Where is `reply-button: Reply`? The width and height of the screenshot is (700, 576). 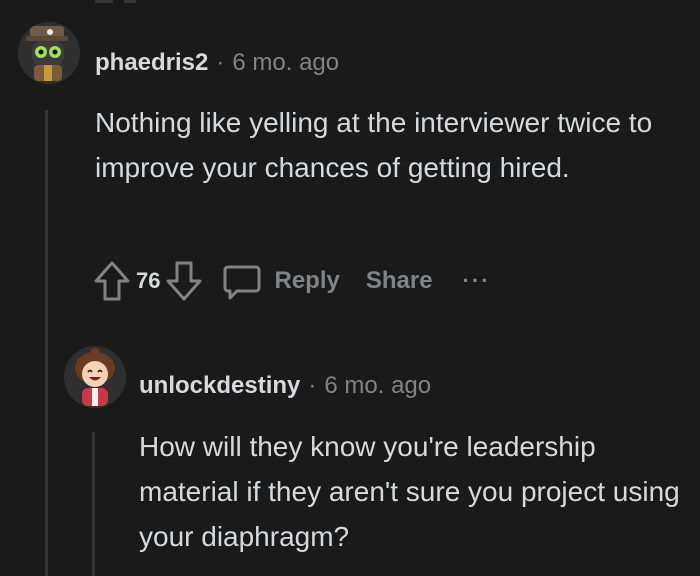 reply-button: Reply is located at coordinates (281, 281).